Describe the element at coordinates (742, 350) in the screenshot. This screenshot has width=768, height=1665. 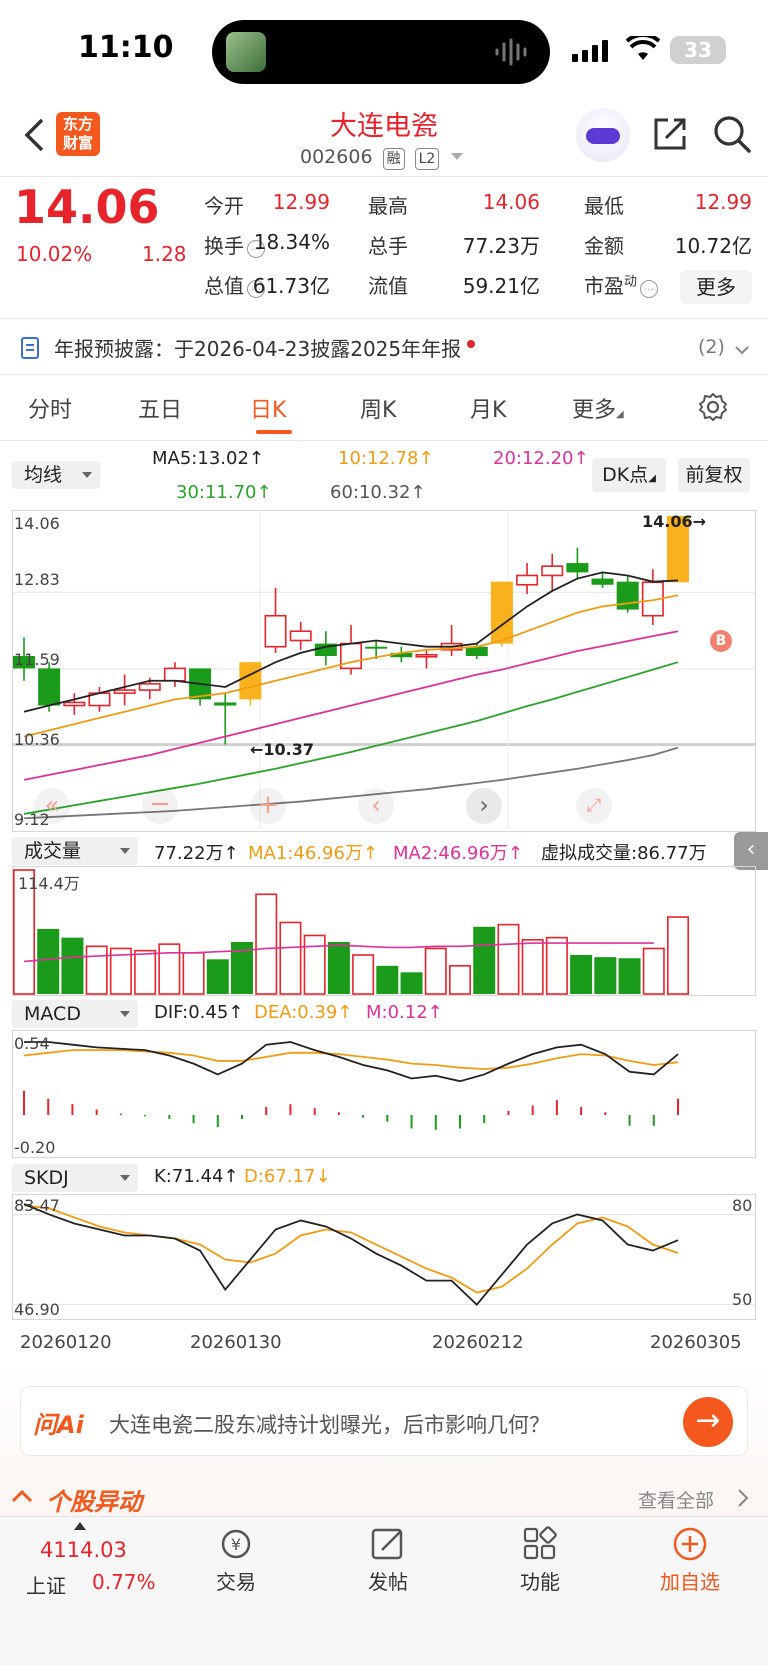
I see `chevron-down-icon` at that location.